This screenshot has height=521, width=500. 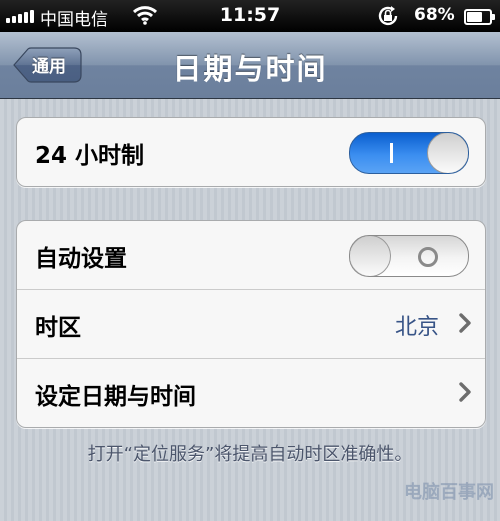 I want to click on footer-note: 打开“定位服务”将提高自动时区准确性。, so click(x=250, y=454).